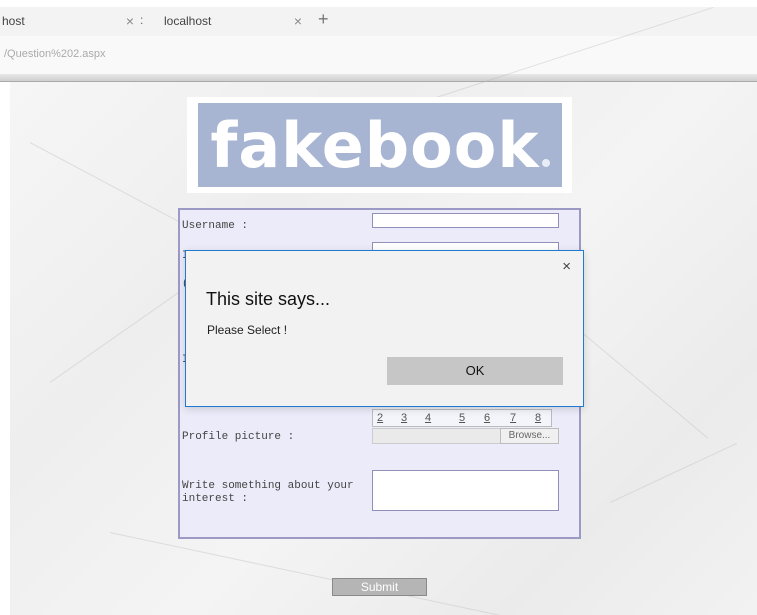 This screenshot has width=757, height=615. I want to click on profile-picture-label: Profile picture :, so click(238, 437).